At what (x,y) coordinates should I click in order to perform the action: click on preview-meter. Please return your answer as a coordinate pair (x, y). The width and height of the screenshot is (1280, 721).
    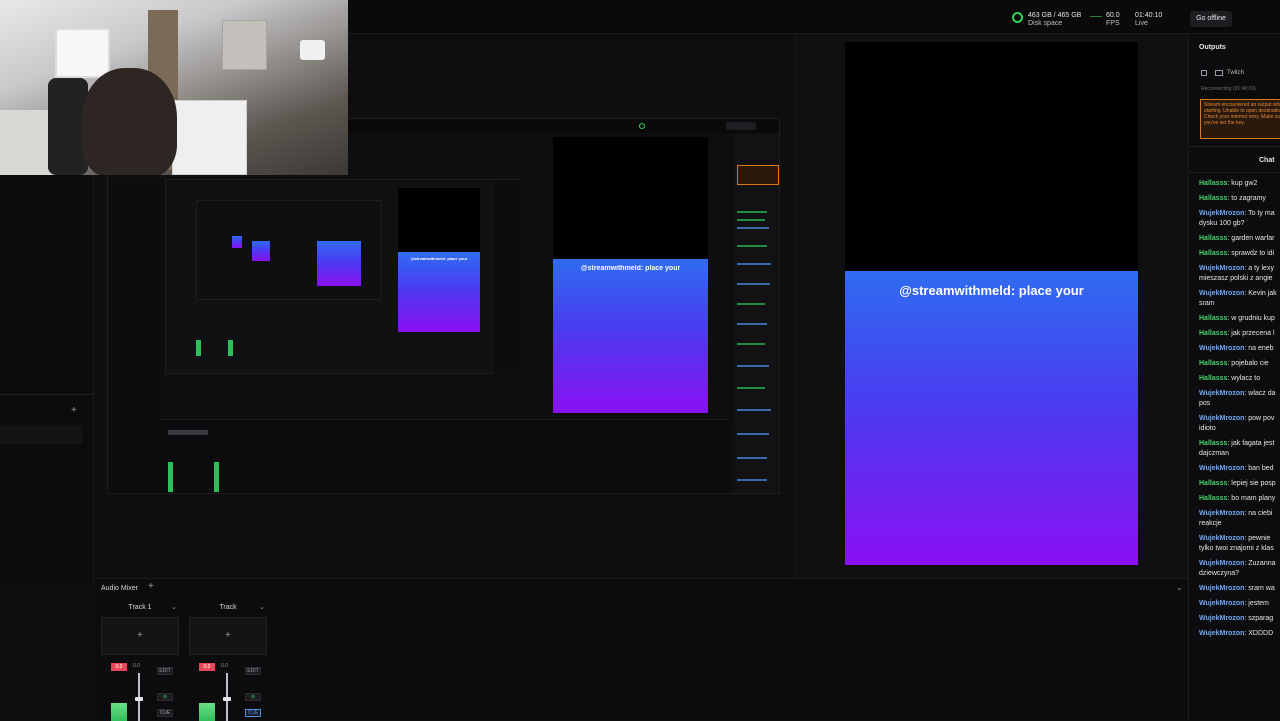
    Looking at the image, I should click on (216, 477).